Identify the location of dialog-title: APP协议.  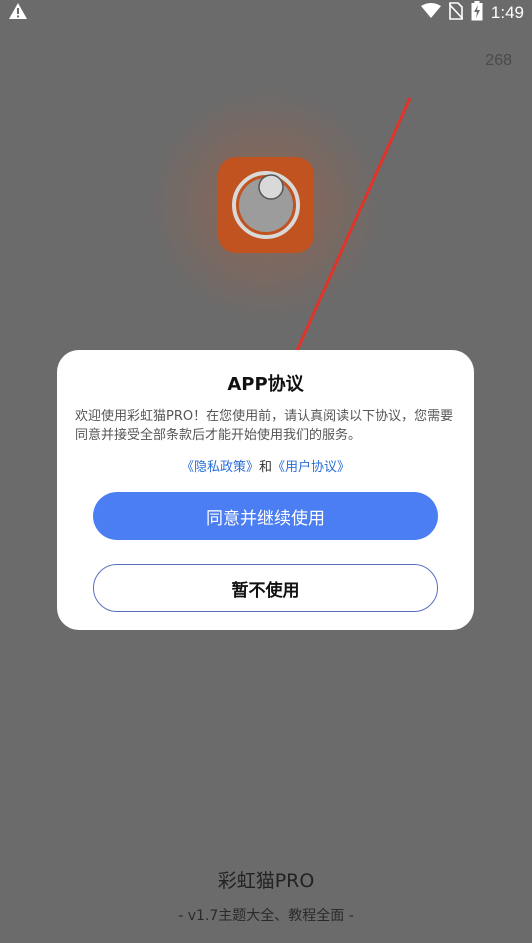
(265, 384).